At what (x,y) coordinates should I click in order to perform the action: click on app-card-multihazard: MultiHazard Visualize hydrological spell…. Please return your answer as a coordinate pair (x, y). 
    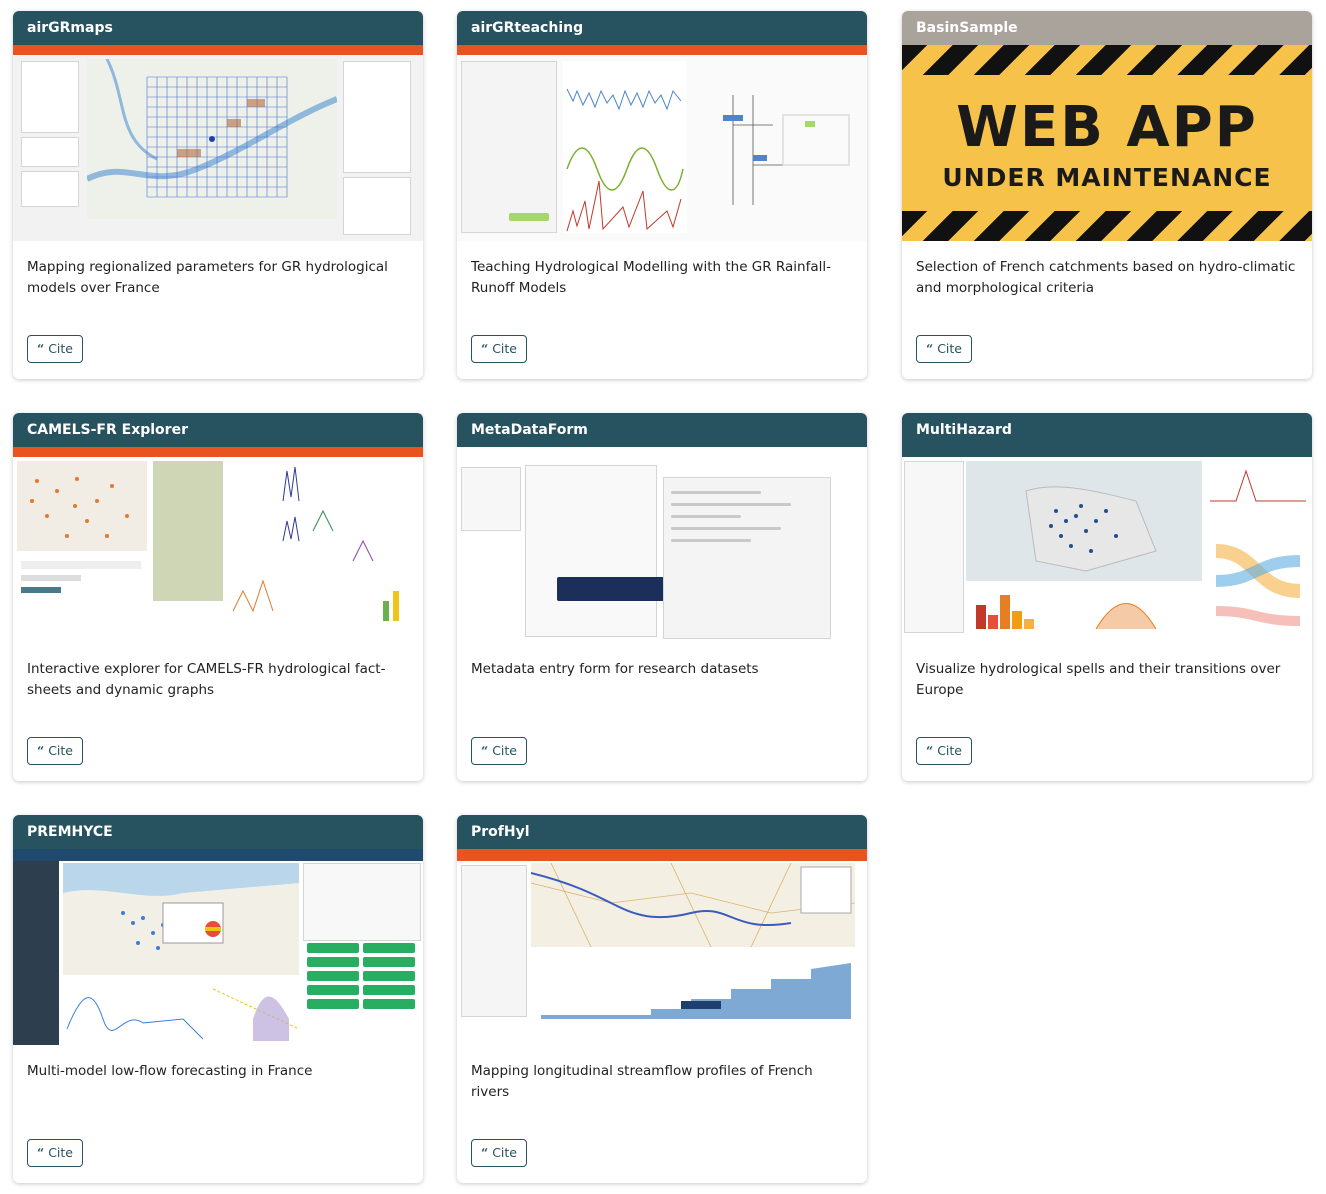
    Looking at the image, I should click on (1107, 597).